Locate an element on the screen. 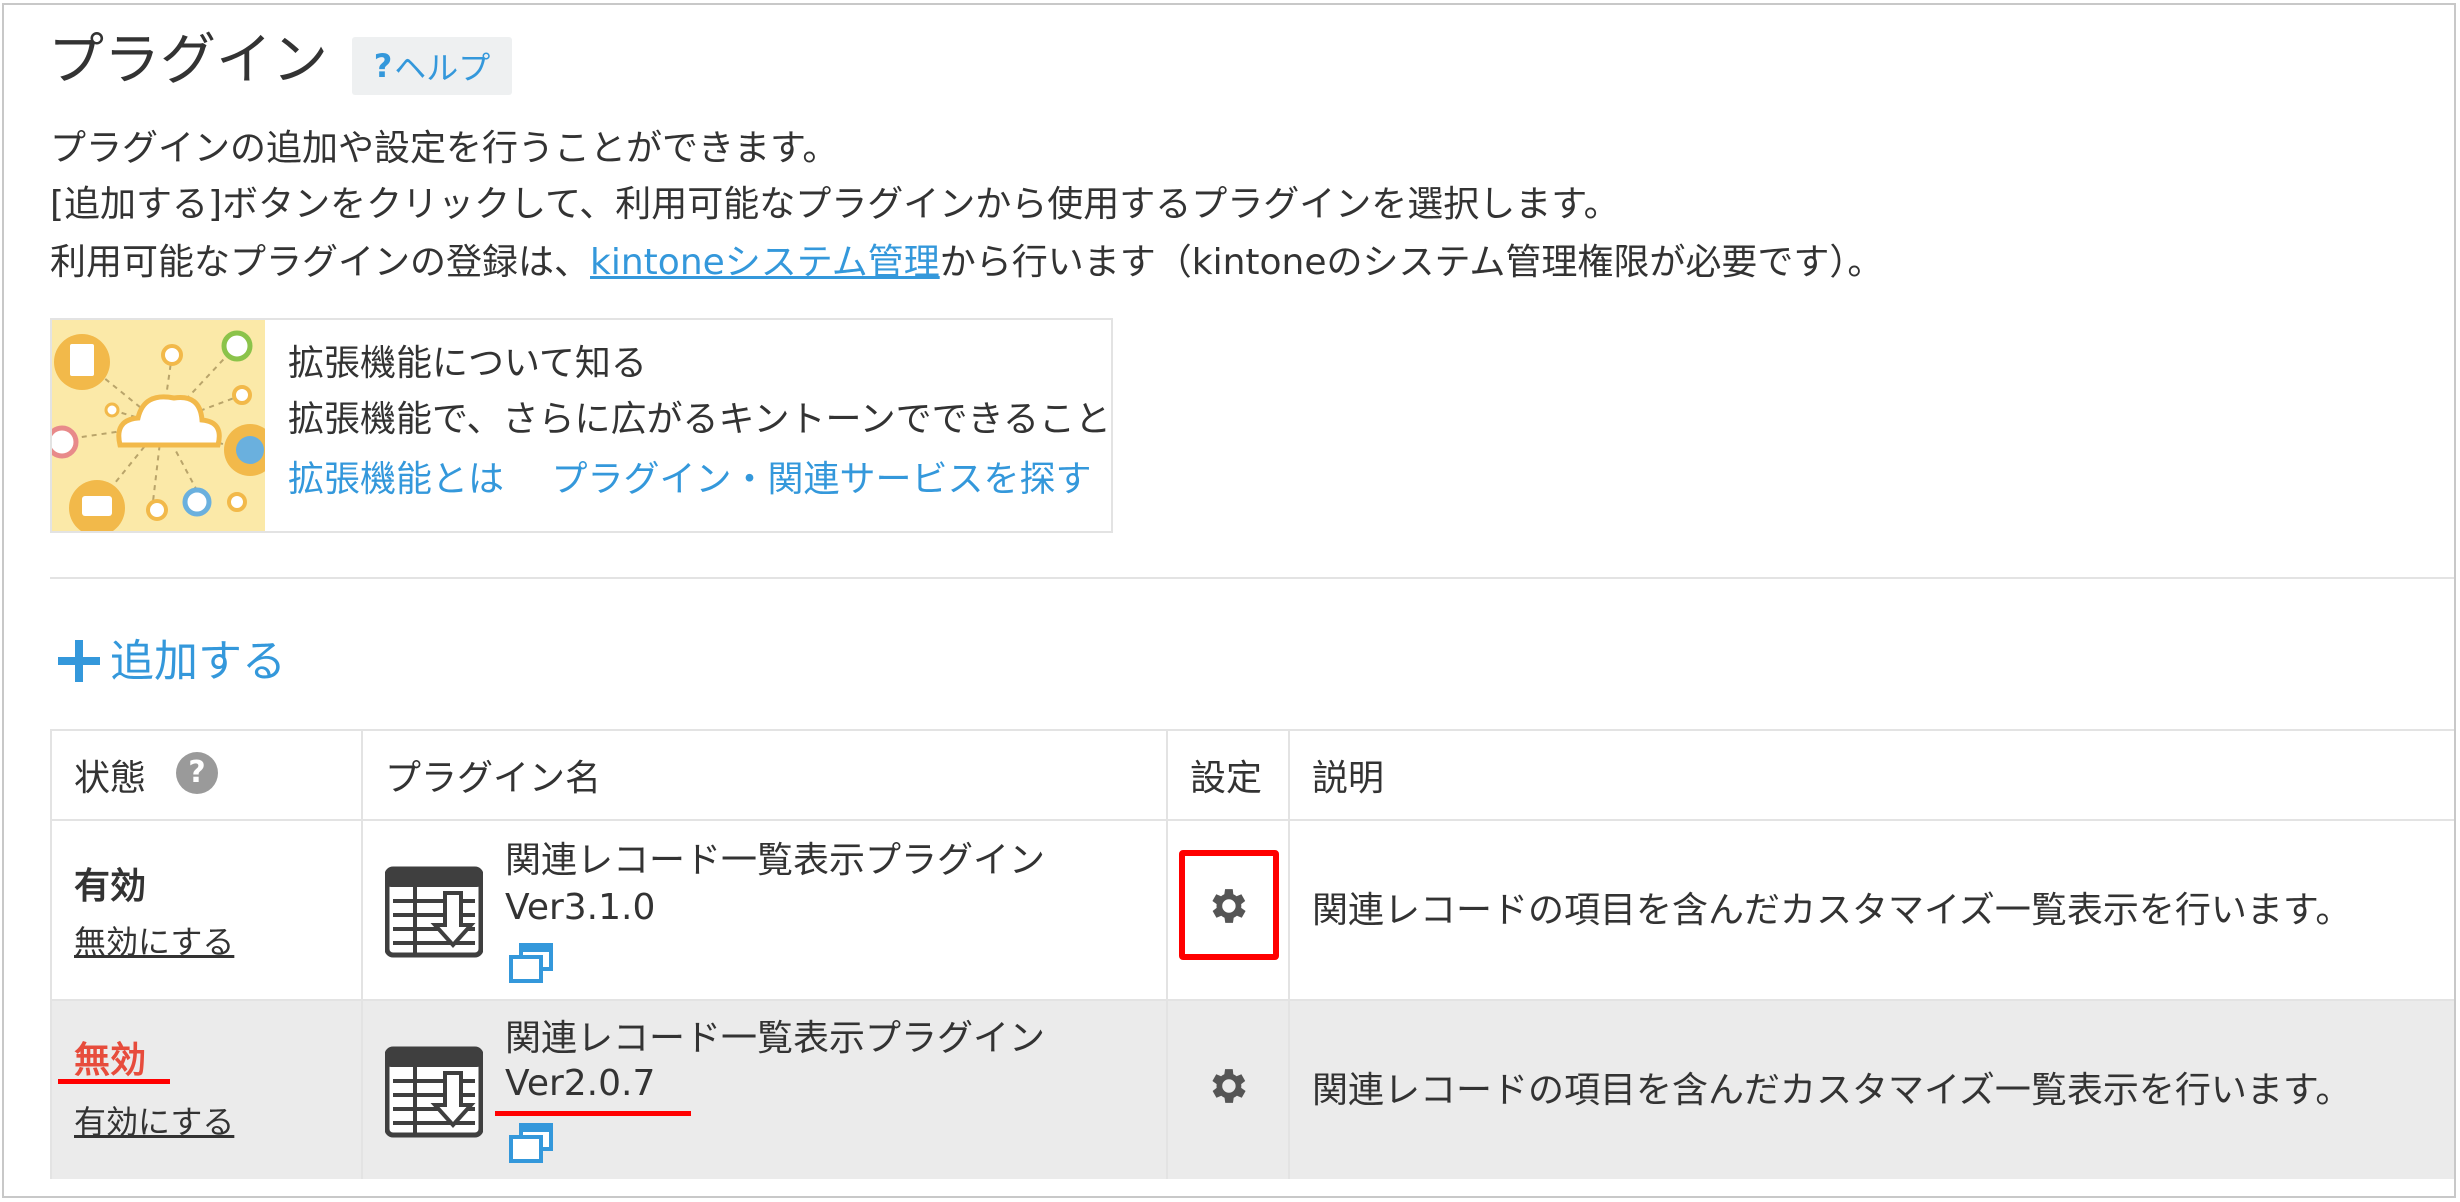 The width and height of the screenshot is (2460, 1202). status-cell: 無効 有効にする is located at coordinates (205, 1090).